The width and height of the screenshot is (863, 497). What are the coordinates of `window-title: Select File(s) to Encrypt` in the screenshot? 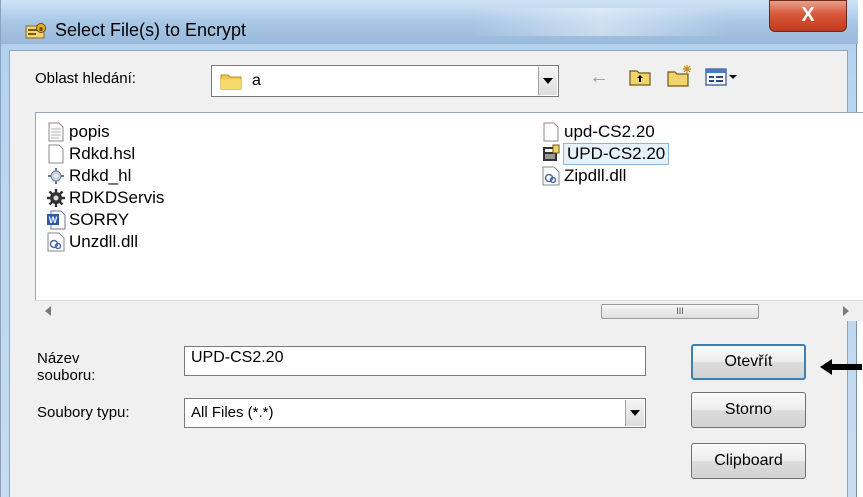 It's located at (151, 30).